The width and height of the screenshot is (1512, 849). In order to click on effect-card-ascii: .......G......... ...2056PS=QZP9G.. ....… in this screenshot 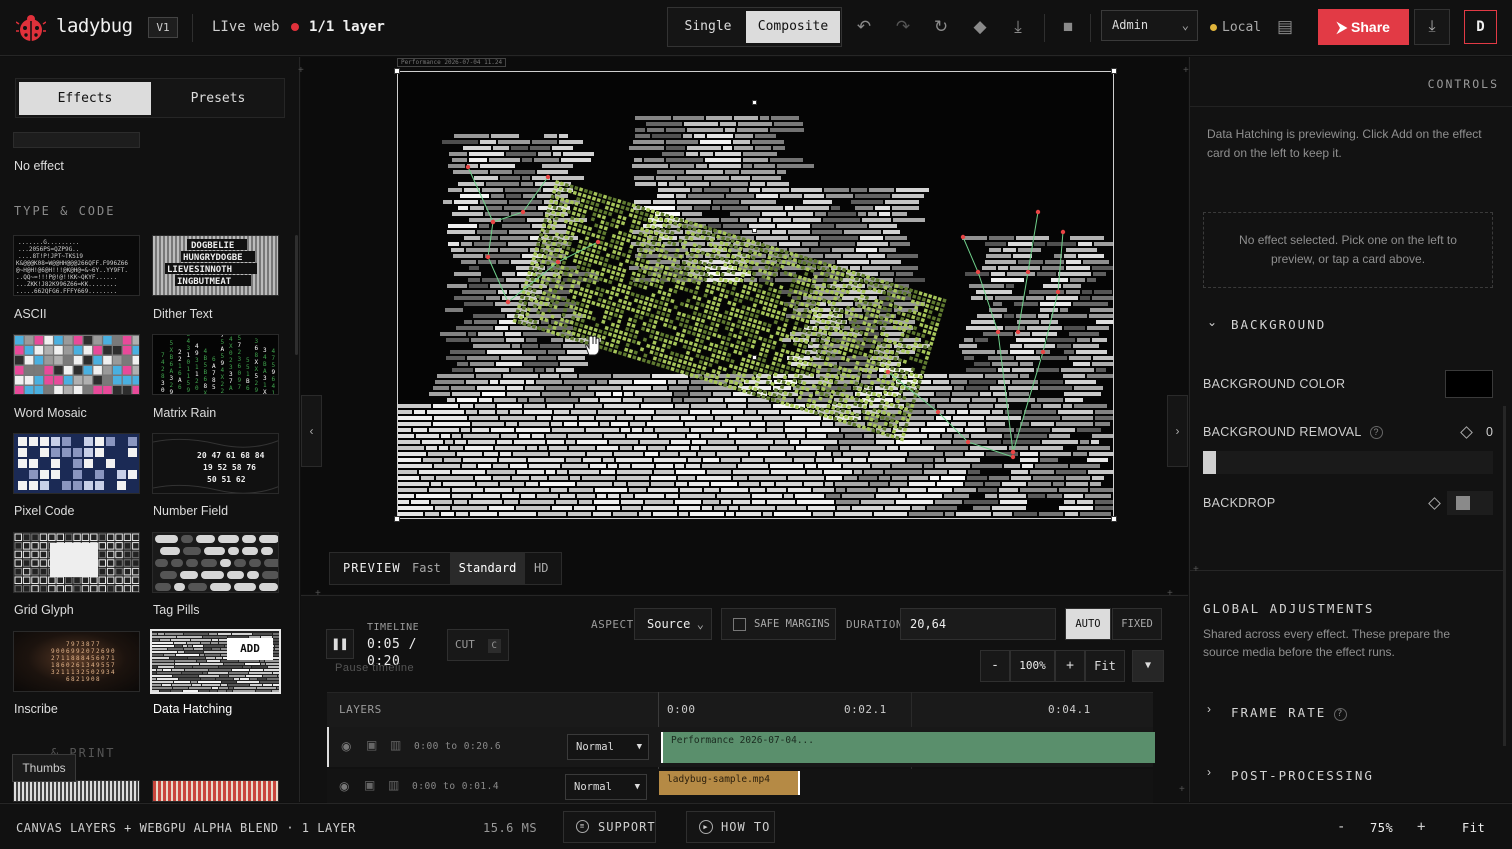, I will do `click(76, 265)`.